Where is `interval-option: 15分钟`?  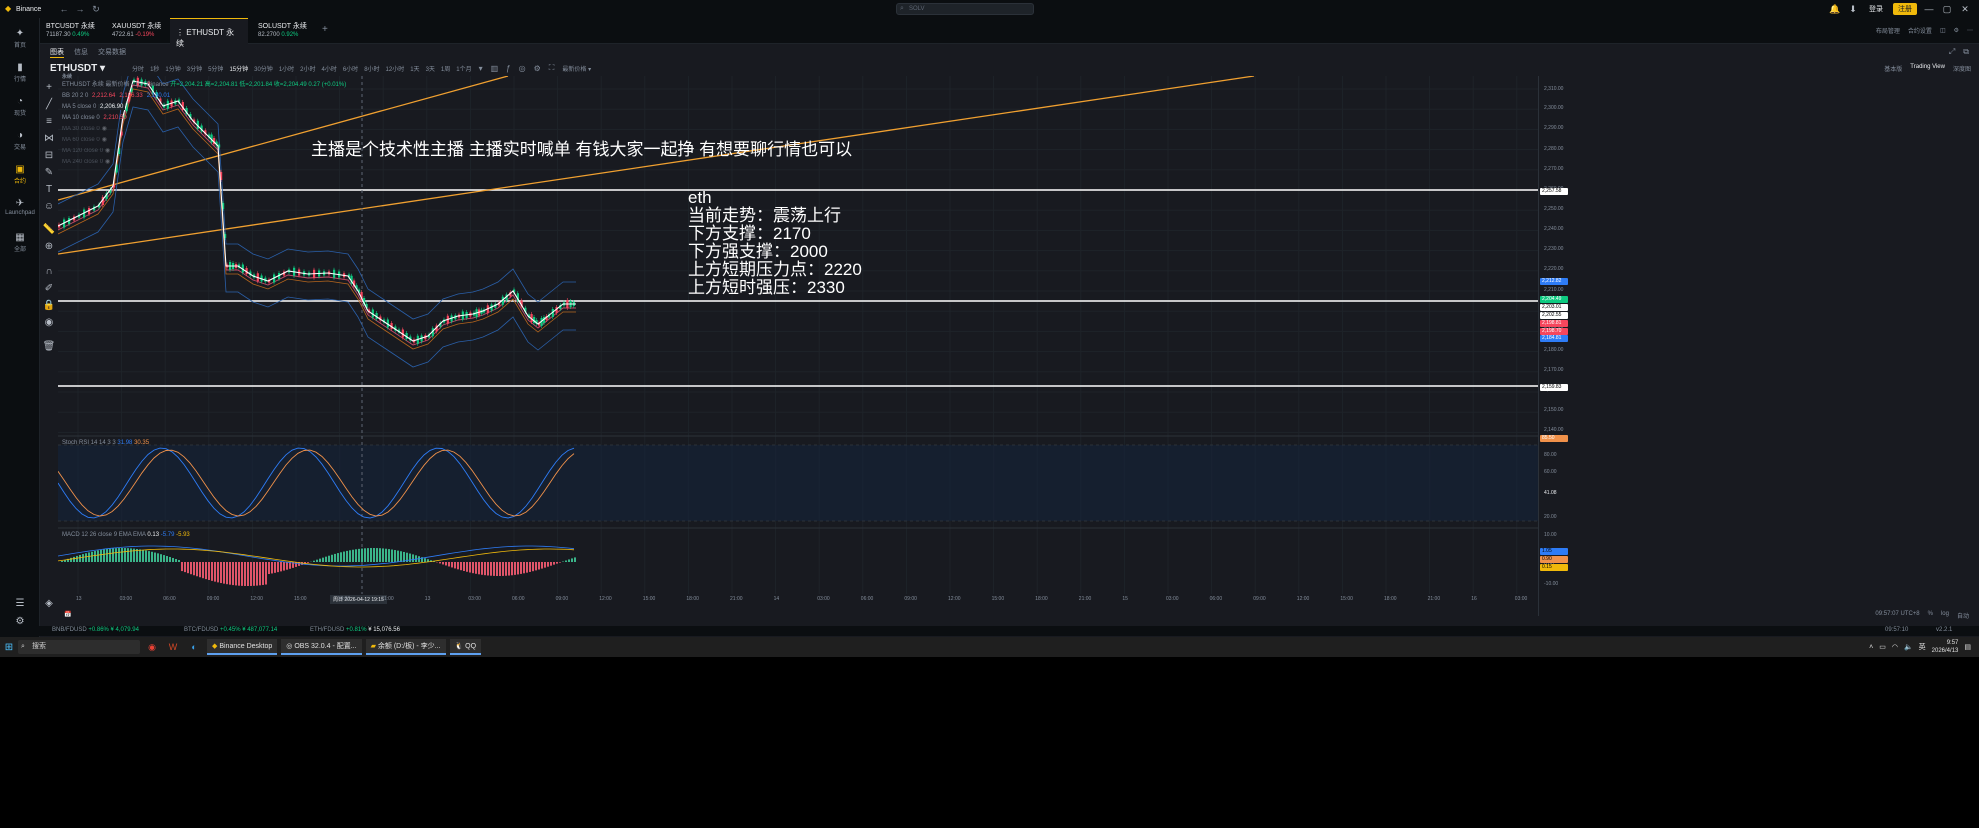 interval-option: 15分钟 is located at coordinates (238, 68).